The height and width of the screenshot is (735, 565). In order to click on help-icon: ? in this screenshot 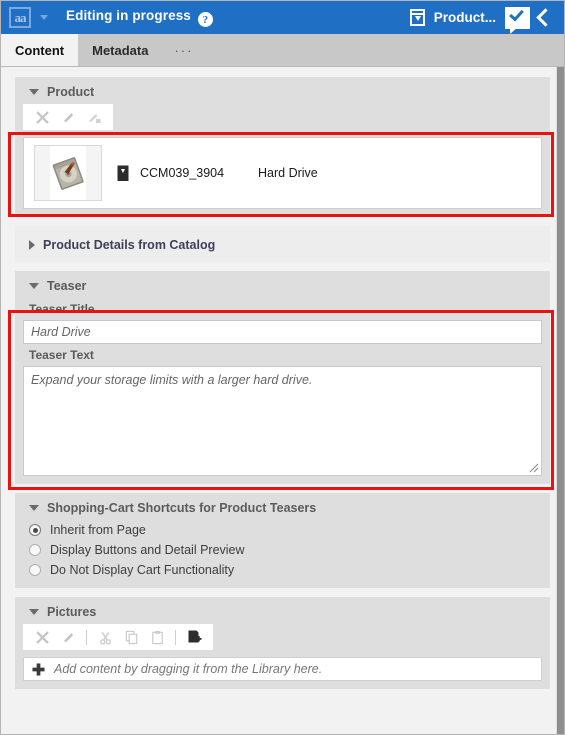, I will do `click(205, 20)`.